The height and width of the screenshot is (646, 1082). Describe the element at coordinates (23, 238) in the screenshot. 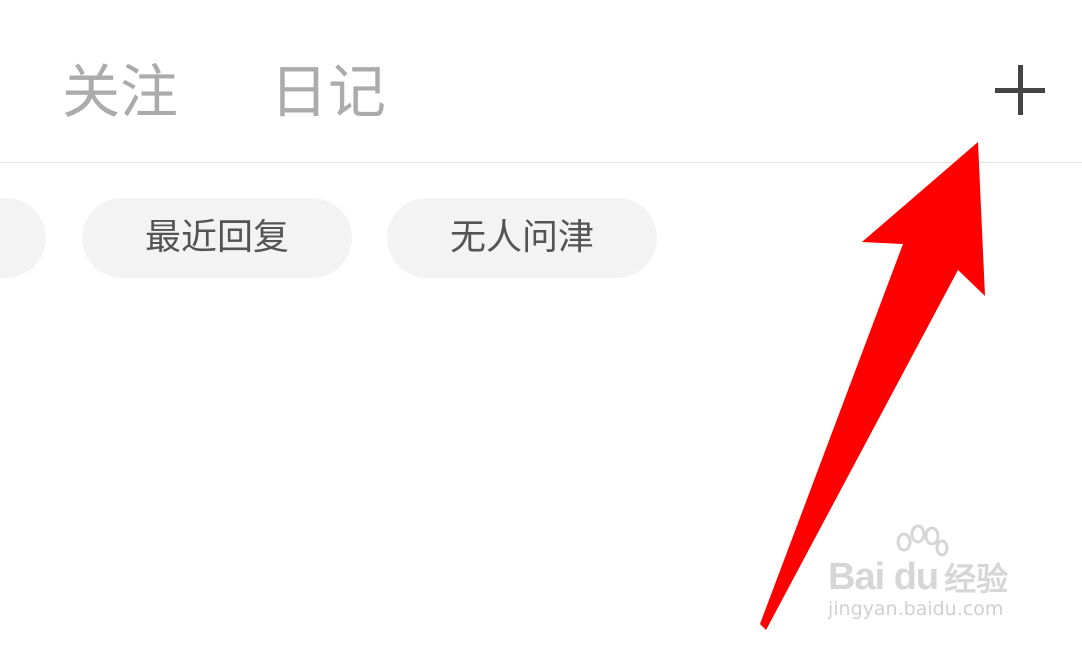

I see `filter-chip-partial` at that location.